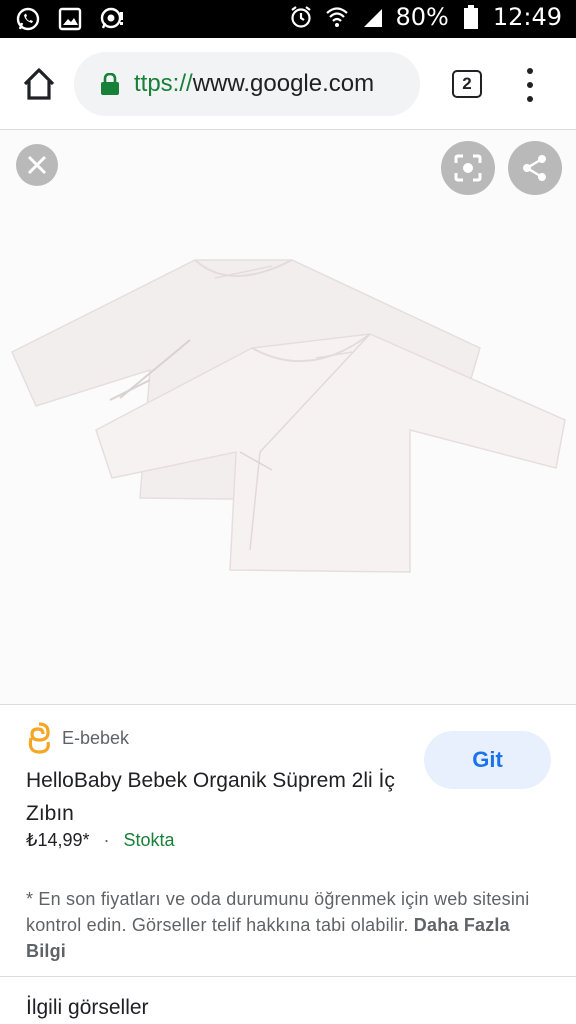 The width and height of the screenshot is (576, 1024). I want to click on url-text: ttps://www.google.com, so click(254, 84).